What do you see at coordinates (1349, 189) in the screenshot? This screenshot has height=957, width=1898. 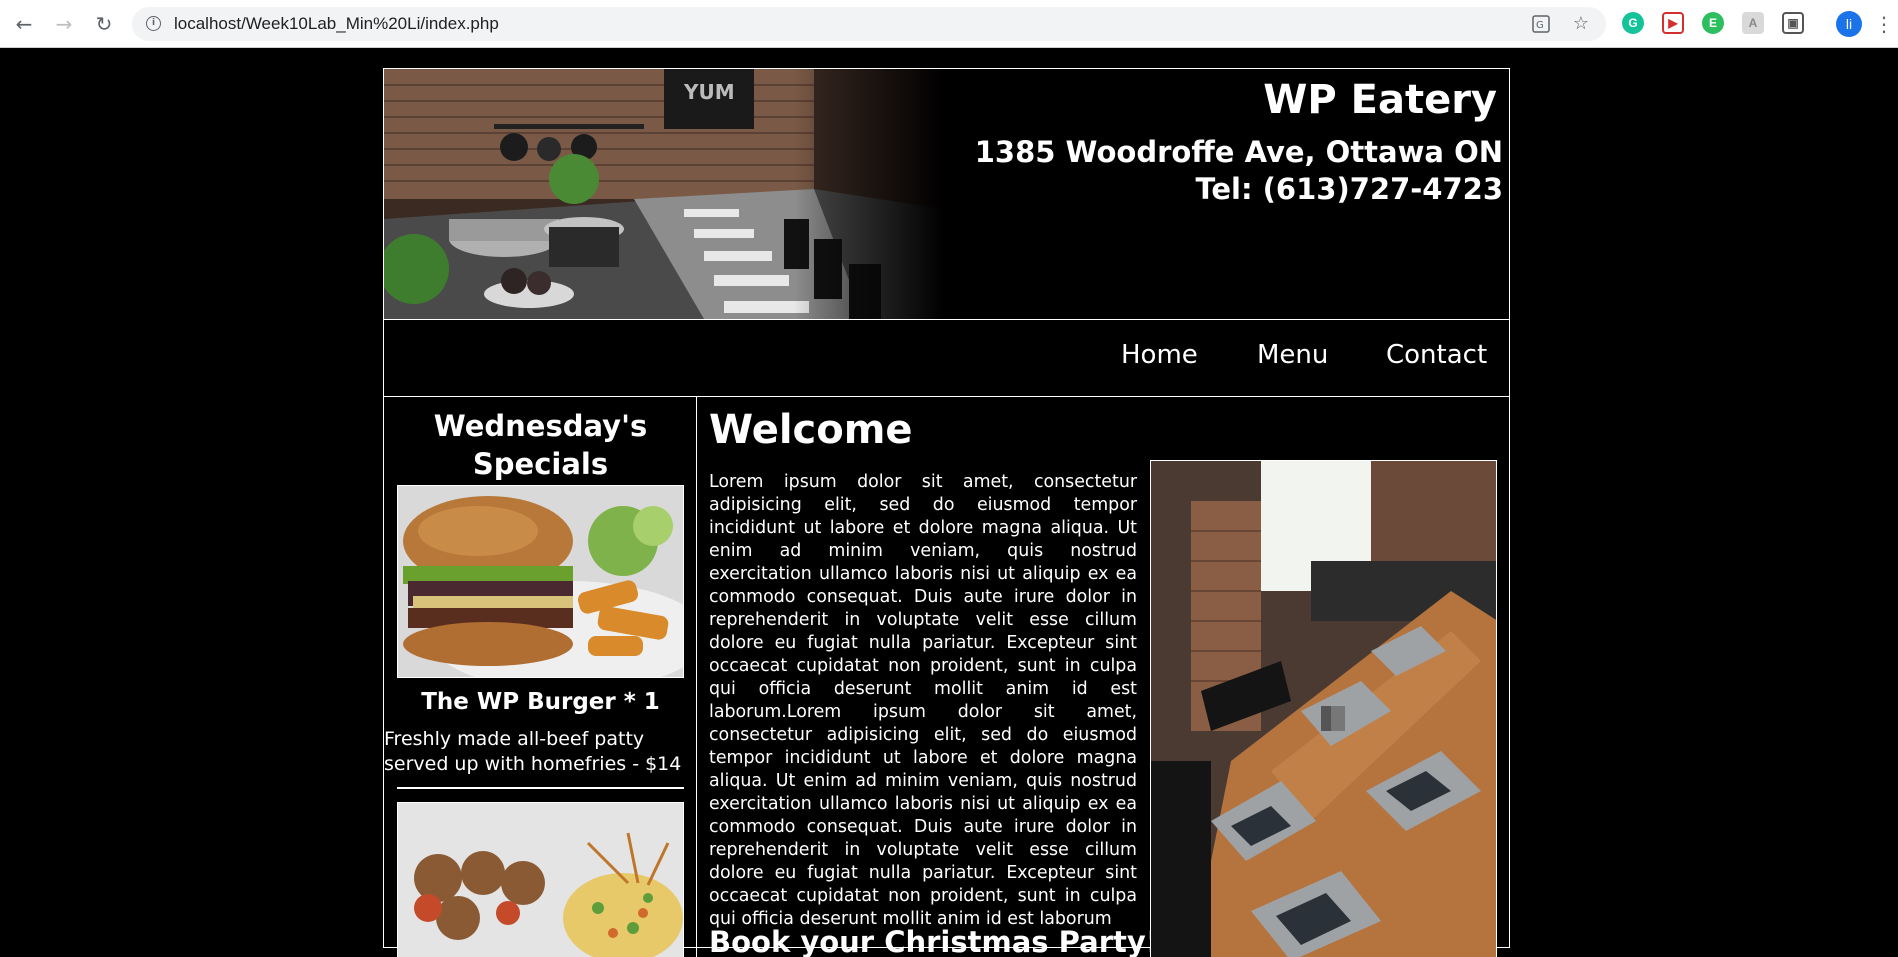 I see `site-phone: Tel: (613)727-4723` at bounding box center [1349, 189].